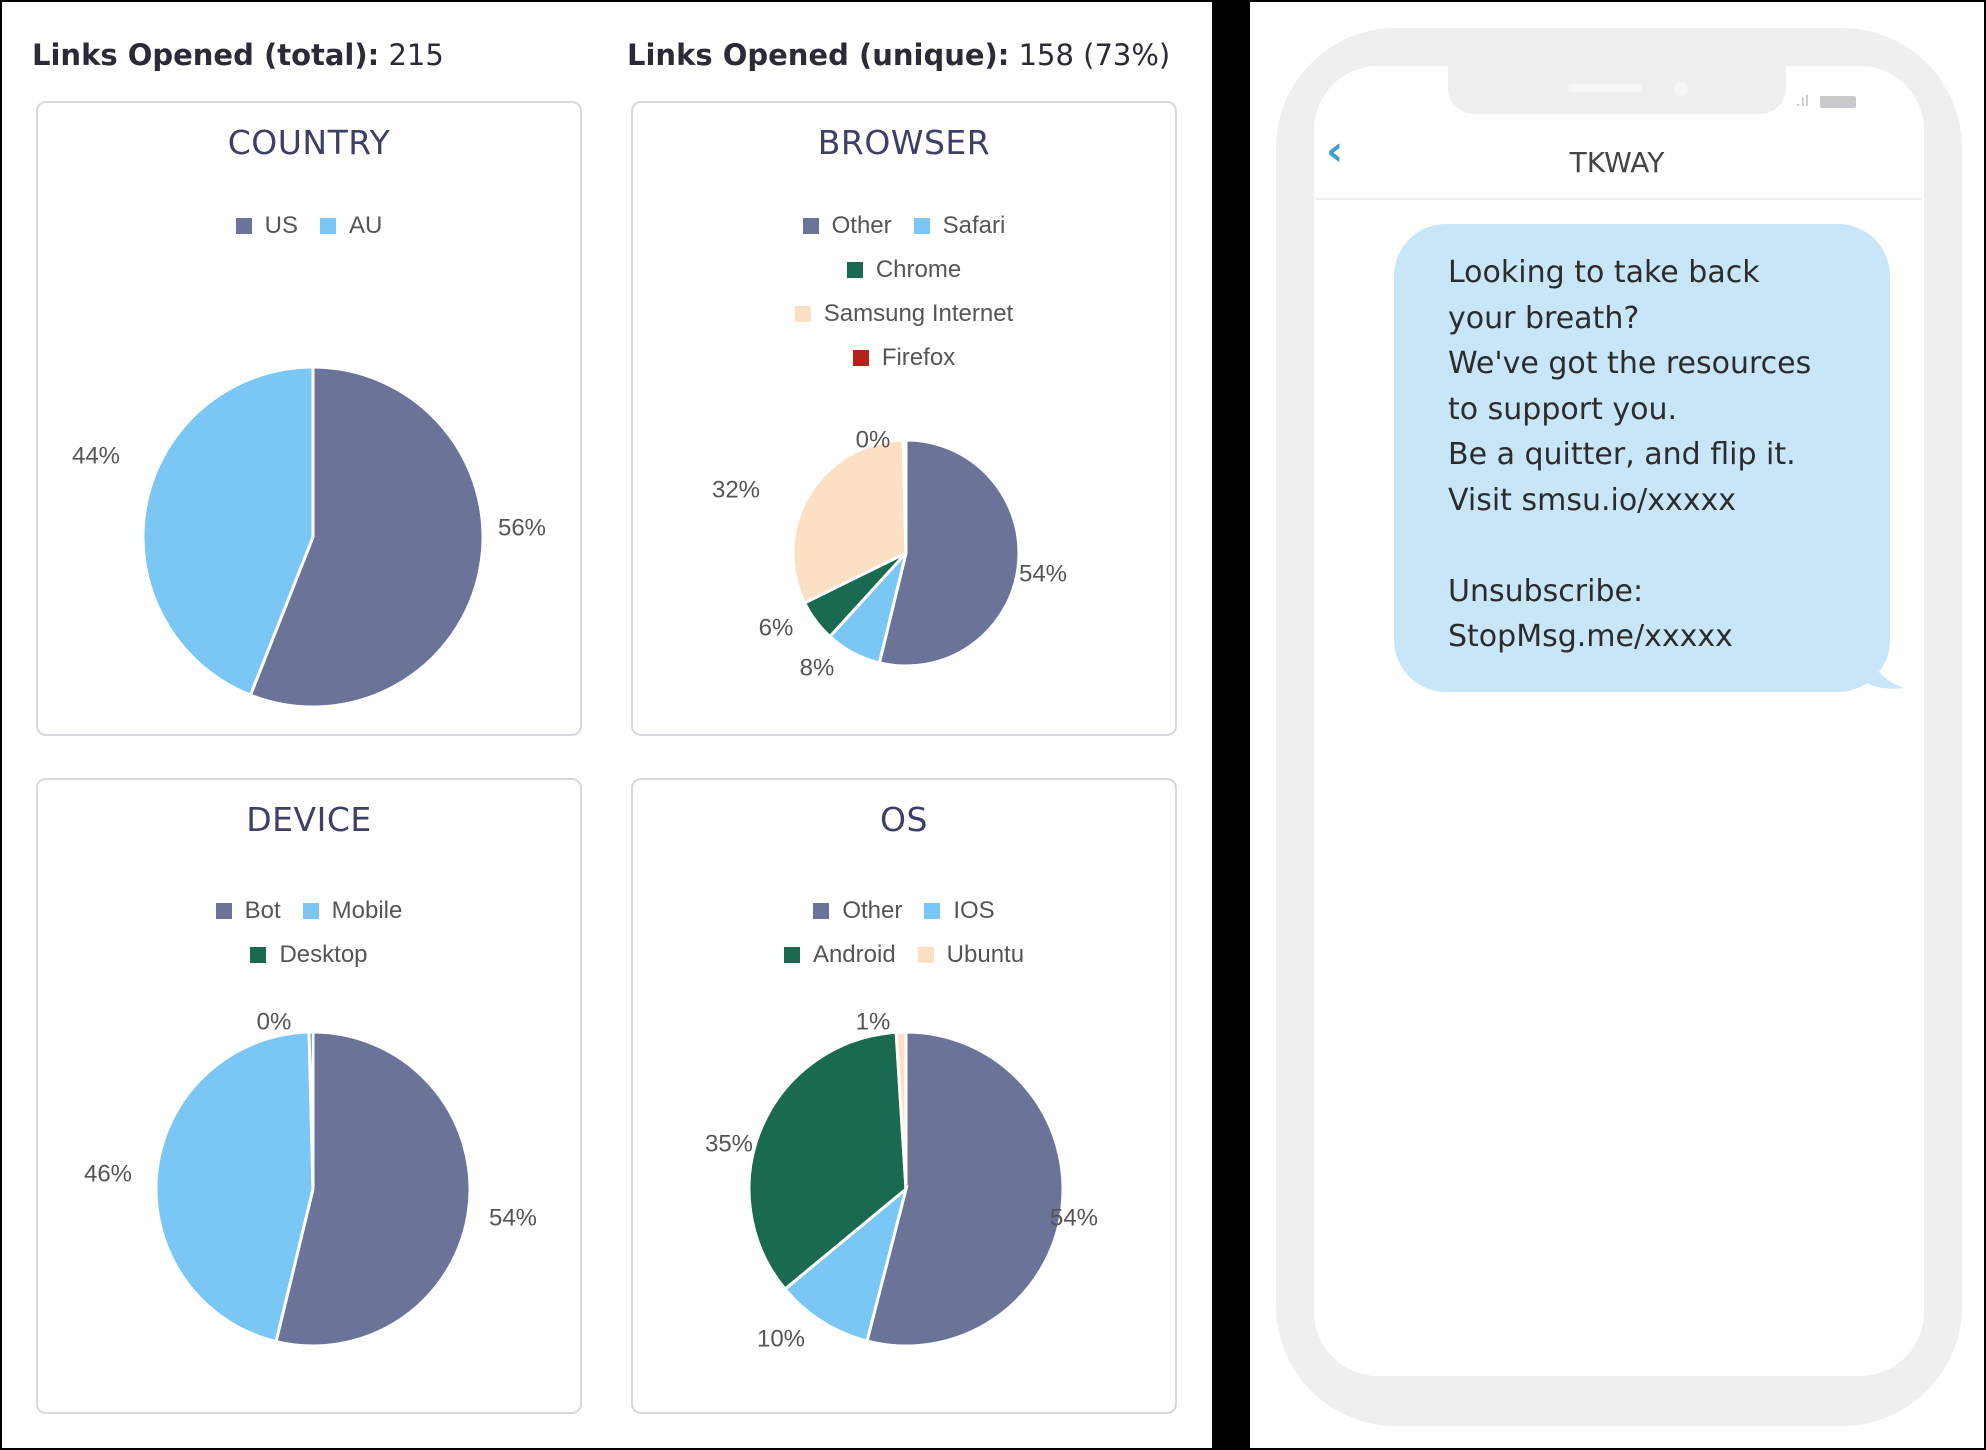 This screenshot has width=1986, height=1450. I want to click on speaker-grille, so click(1605, 88).